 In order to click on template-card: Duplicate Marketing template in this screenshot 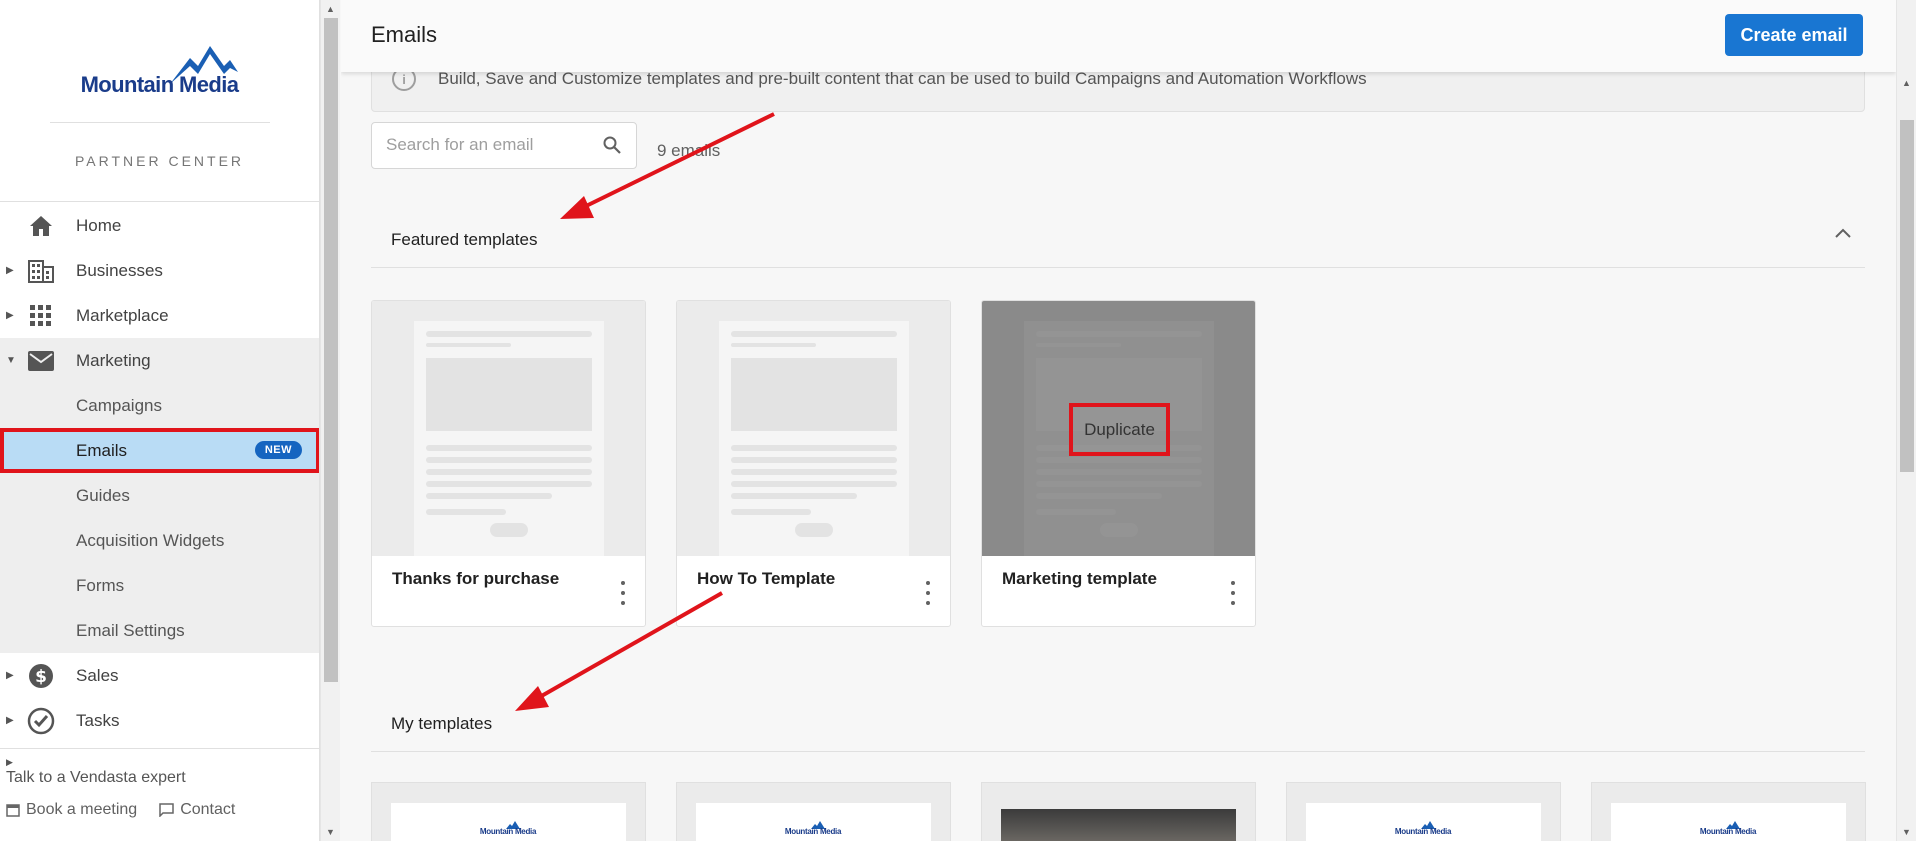, I will do `click(1118, 463)`.